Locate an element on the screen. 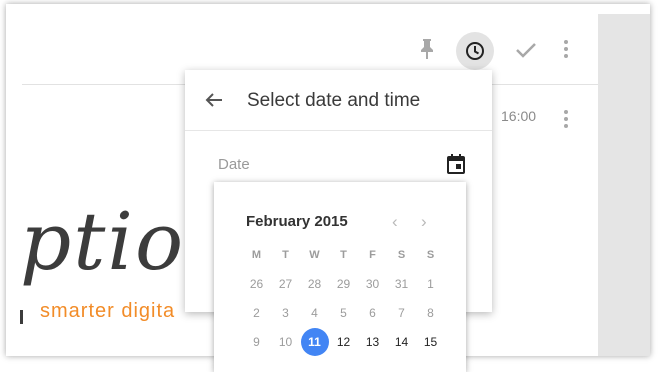 The height and width of the screenshot is (372, 661). clock-icon is located at coordinates (475, 51).